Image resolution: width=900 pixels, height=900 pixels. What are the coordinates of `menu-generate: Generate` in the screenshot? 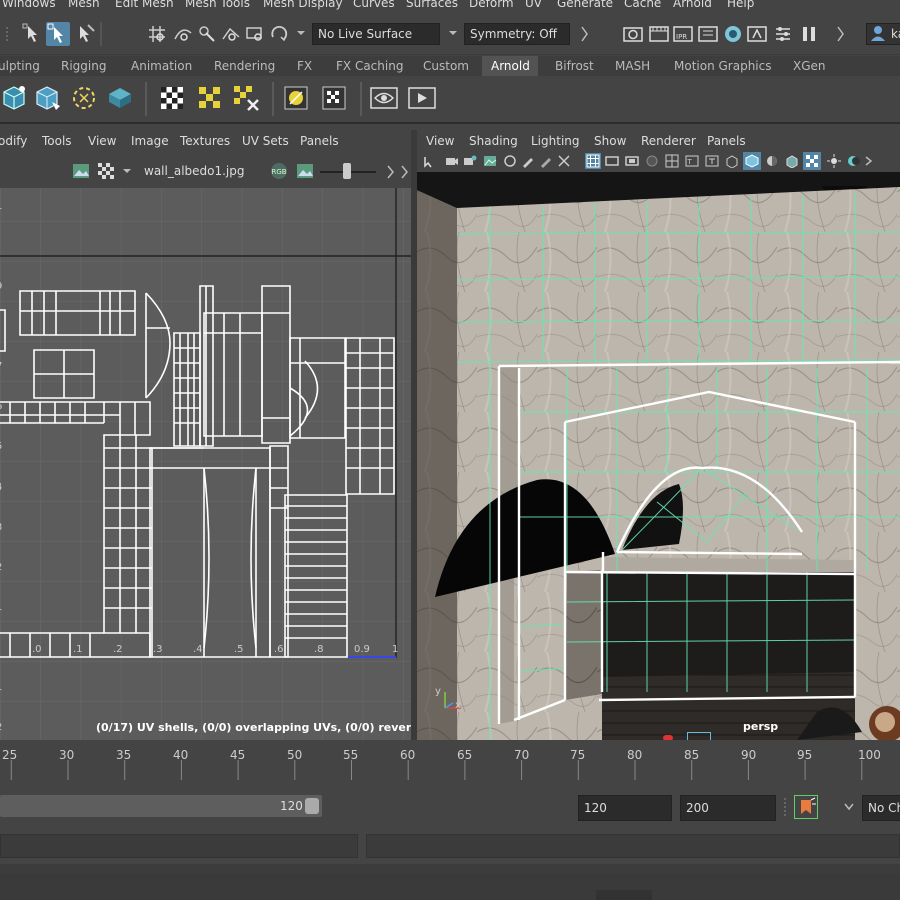 It's located at (585, 5).